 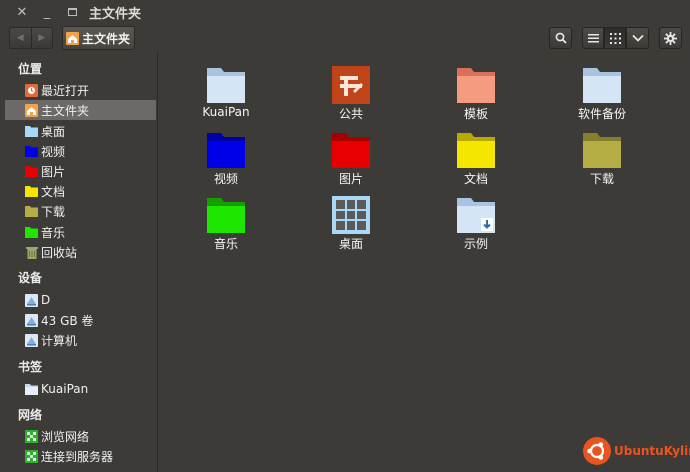 I want to click on bookmark-folder-icon, so click(x=31, y=389).